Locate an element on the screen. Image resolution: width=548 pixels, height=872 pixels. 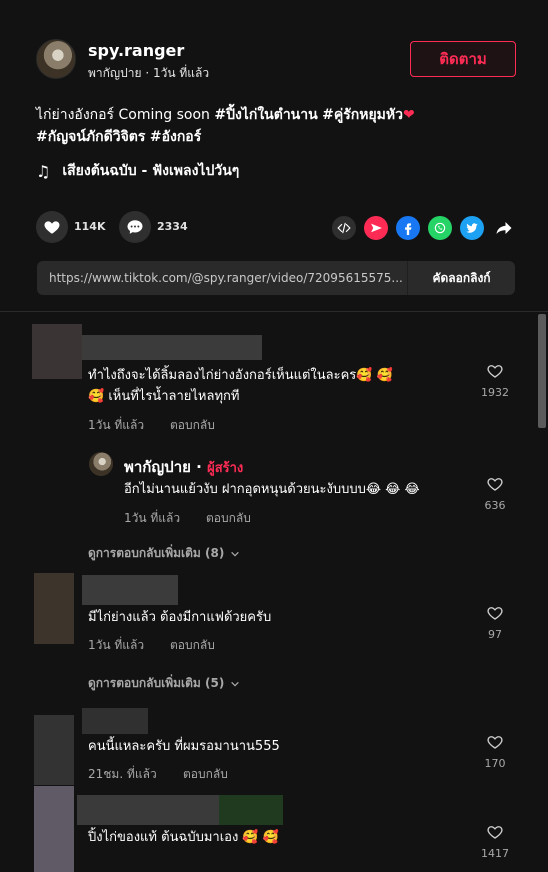
comment-like-button: 97 is located at coordinates (495, 622).